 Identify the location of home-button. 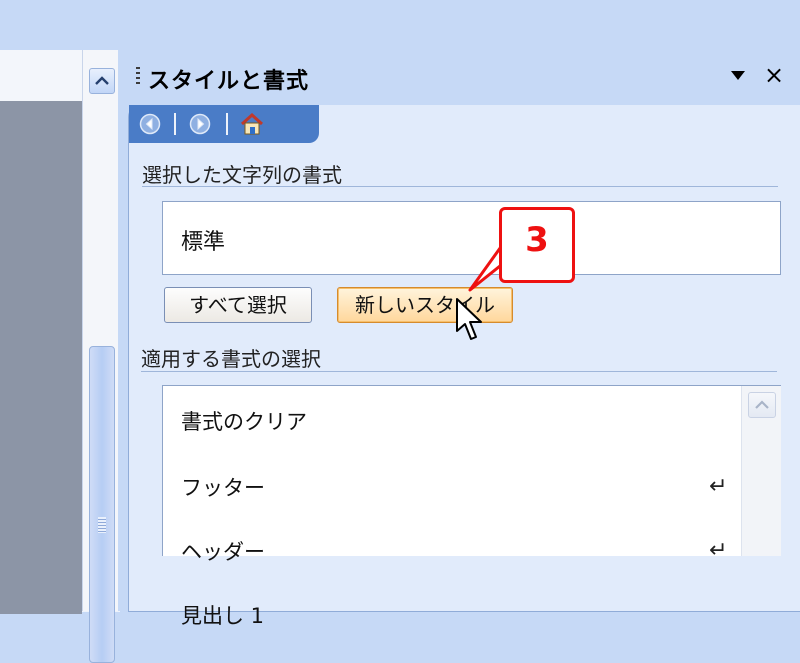
(252, 124).